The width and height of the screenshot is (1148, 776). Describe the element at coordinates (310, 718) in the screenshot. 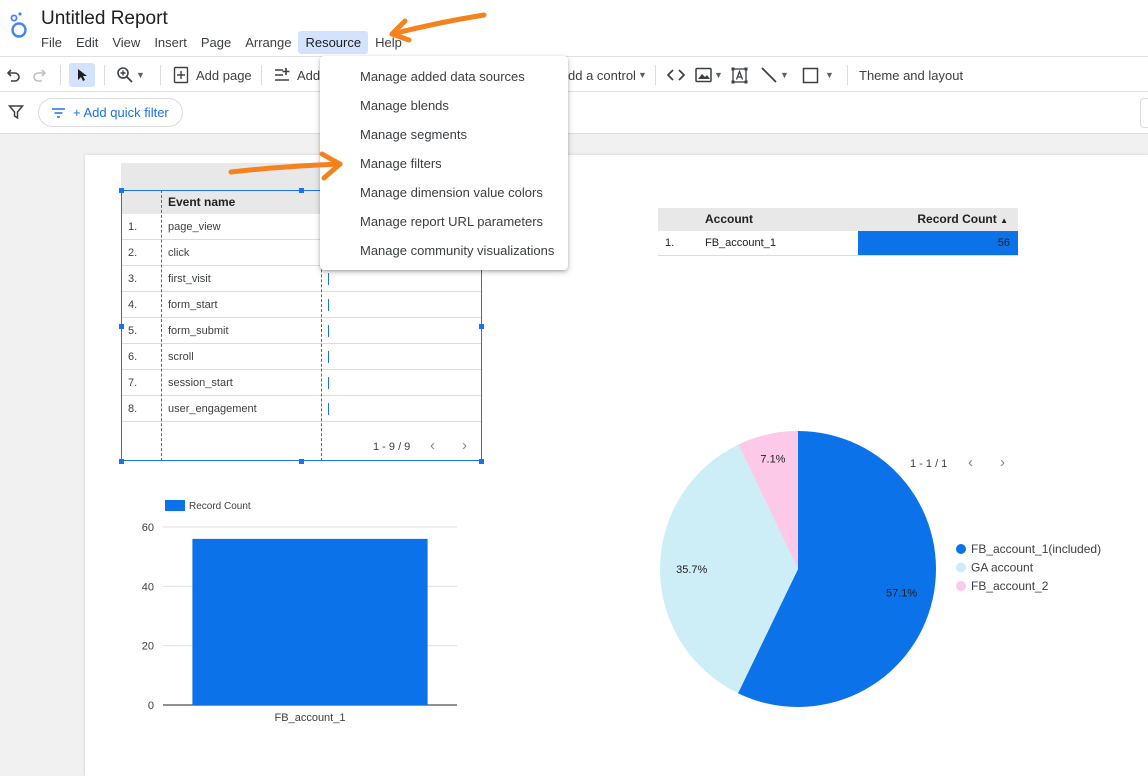

I see `x-tick-label: FB_account_1` at that location.